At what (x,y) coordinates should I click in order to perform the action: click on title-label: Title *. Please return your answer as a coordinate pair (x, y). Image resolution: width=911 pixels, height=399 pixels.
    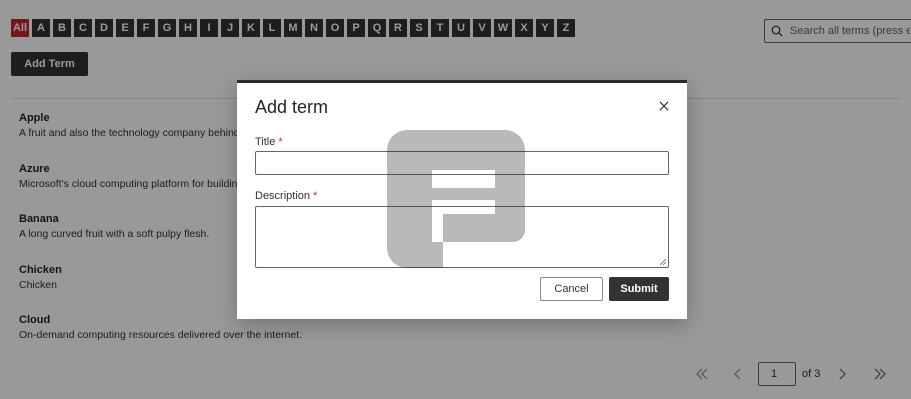
    Looking at the image, I should click on (269, 142).